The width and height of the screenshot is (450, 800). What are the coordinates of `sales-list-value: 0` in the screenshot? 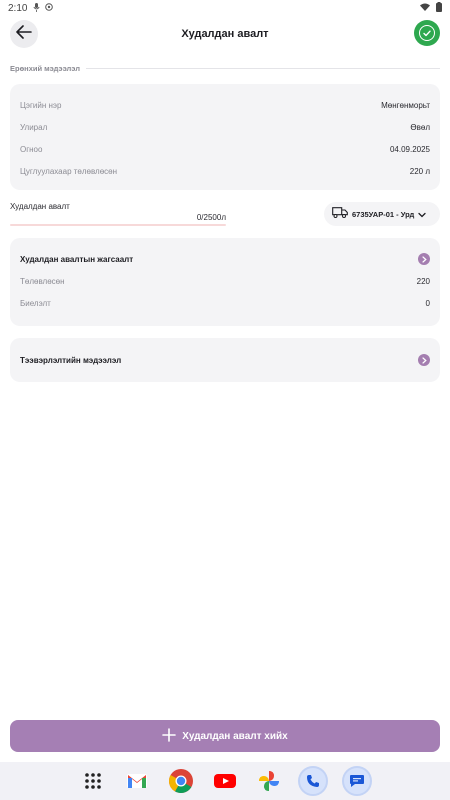 It's located at (427, 303).